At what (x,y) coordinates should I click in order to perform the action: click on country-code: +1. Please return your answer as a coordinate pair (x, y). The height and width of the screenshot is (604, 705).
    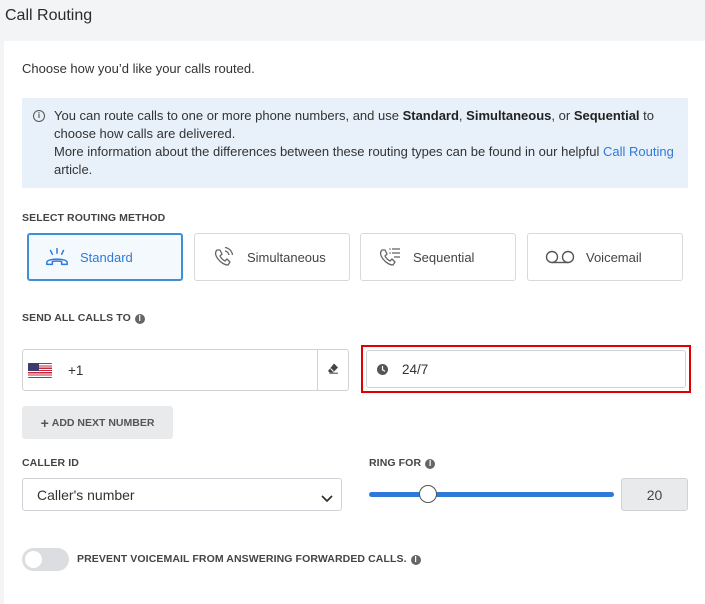
    Looking at the image, I should click on (76, 370).